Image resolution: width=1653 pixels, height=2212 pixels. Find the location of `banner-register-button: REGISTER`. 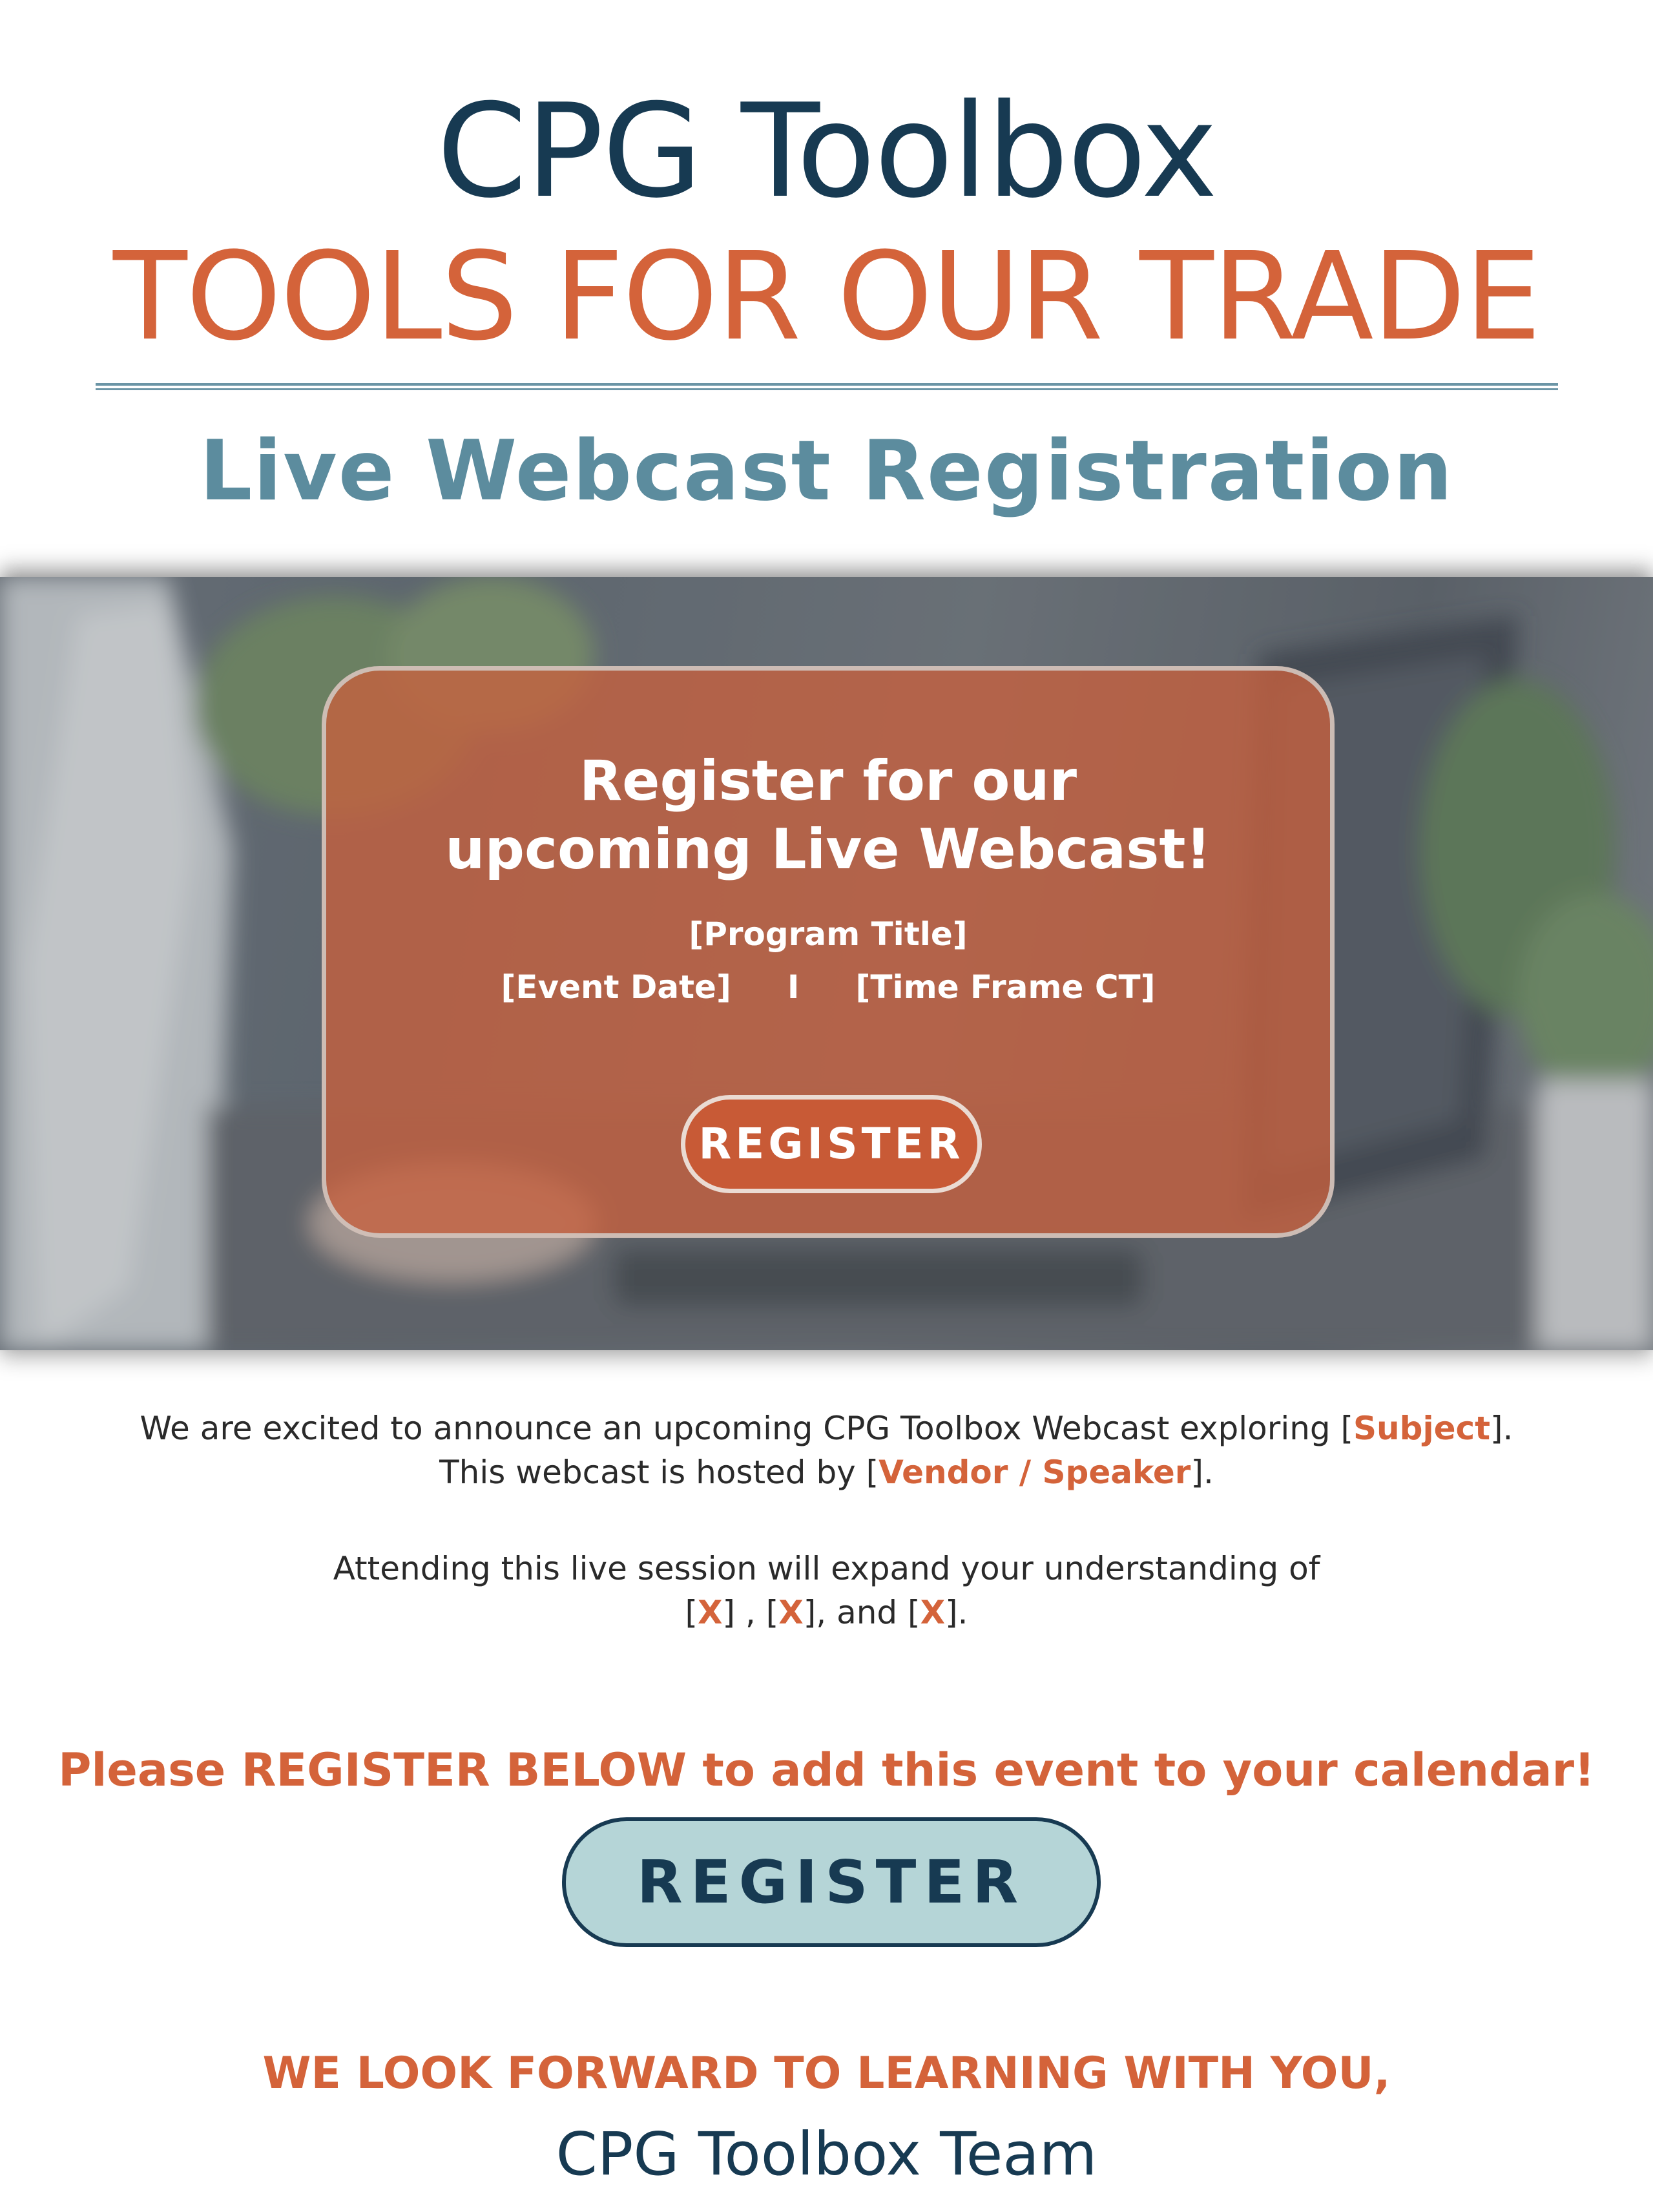

banner-register-button: REGISTER is located at coordinates (831, 1144).